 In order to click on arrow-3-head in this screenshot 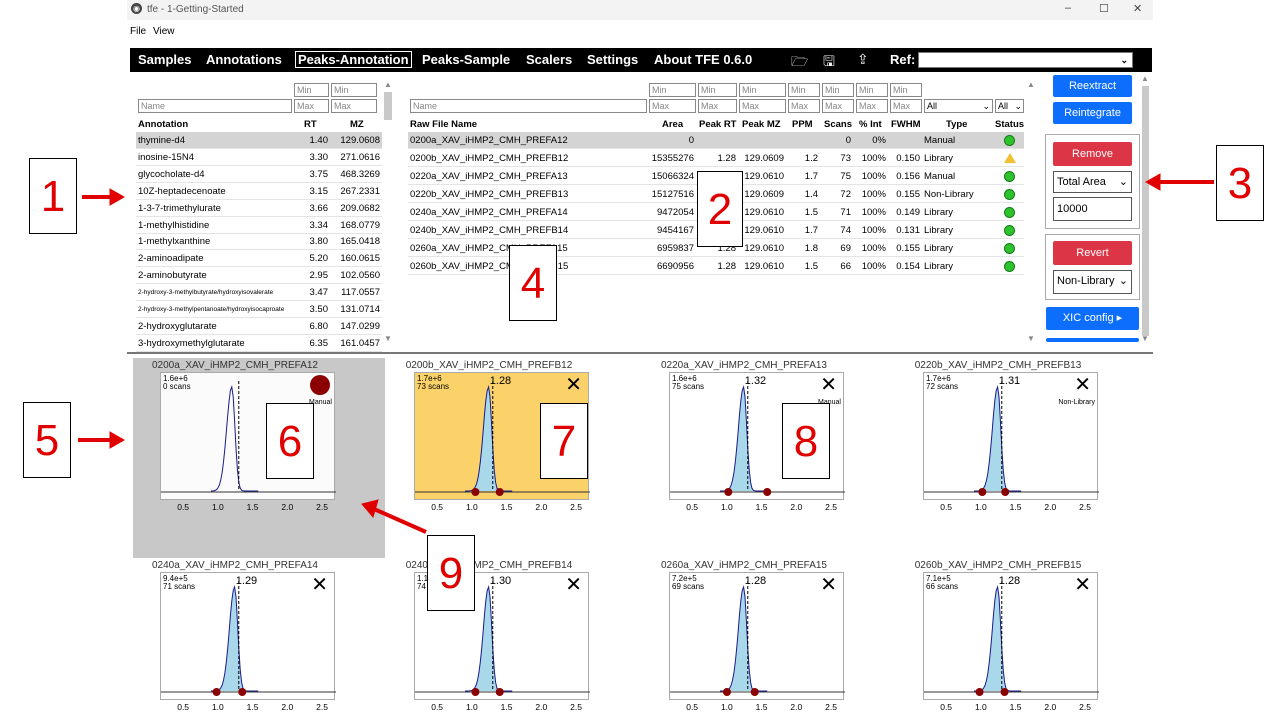, I will do `click(1152, 182)`.